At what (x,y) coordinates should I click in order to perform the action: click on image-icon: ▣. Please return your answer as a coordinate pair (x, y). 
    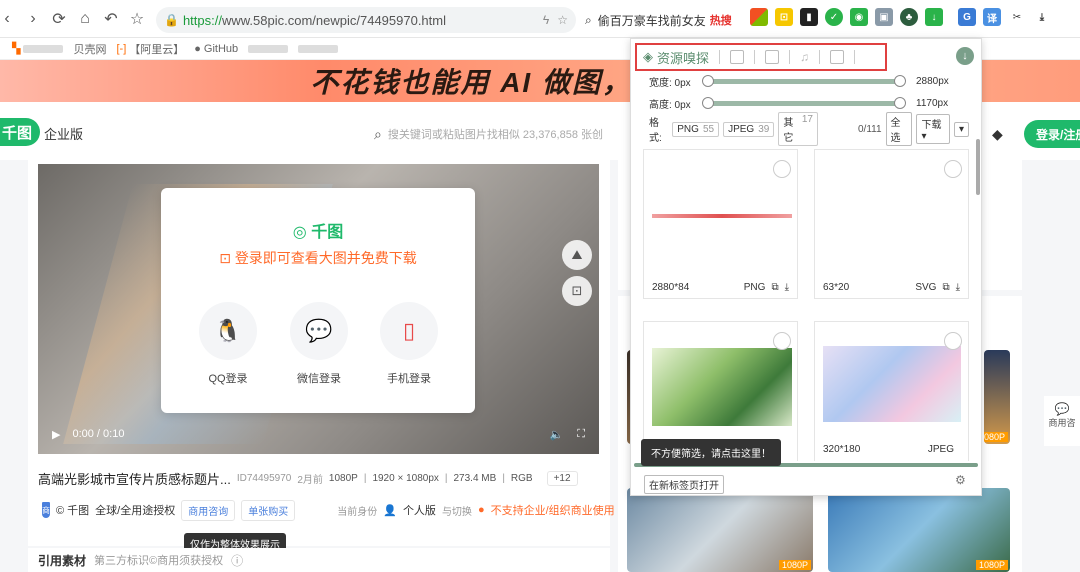
    Looking at the image, I should click on (884, 17).